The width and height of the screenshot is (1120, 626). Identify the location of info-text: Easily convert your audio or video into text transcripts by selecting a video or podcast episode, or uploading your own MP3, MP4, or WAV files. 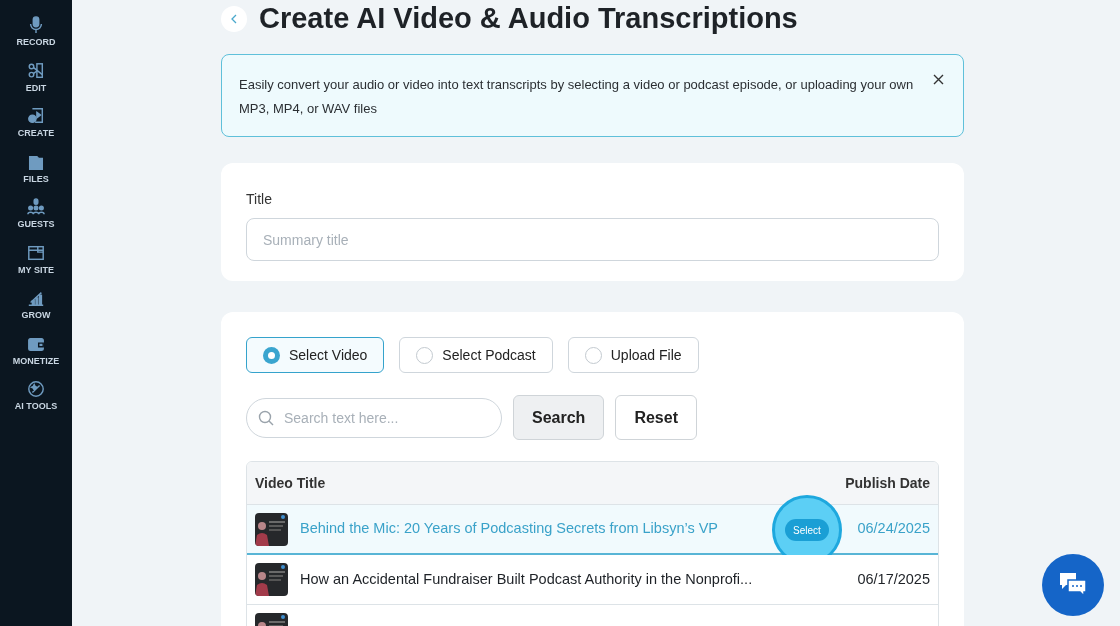
(577, 97).